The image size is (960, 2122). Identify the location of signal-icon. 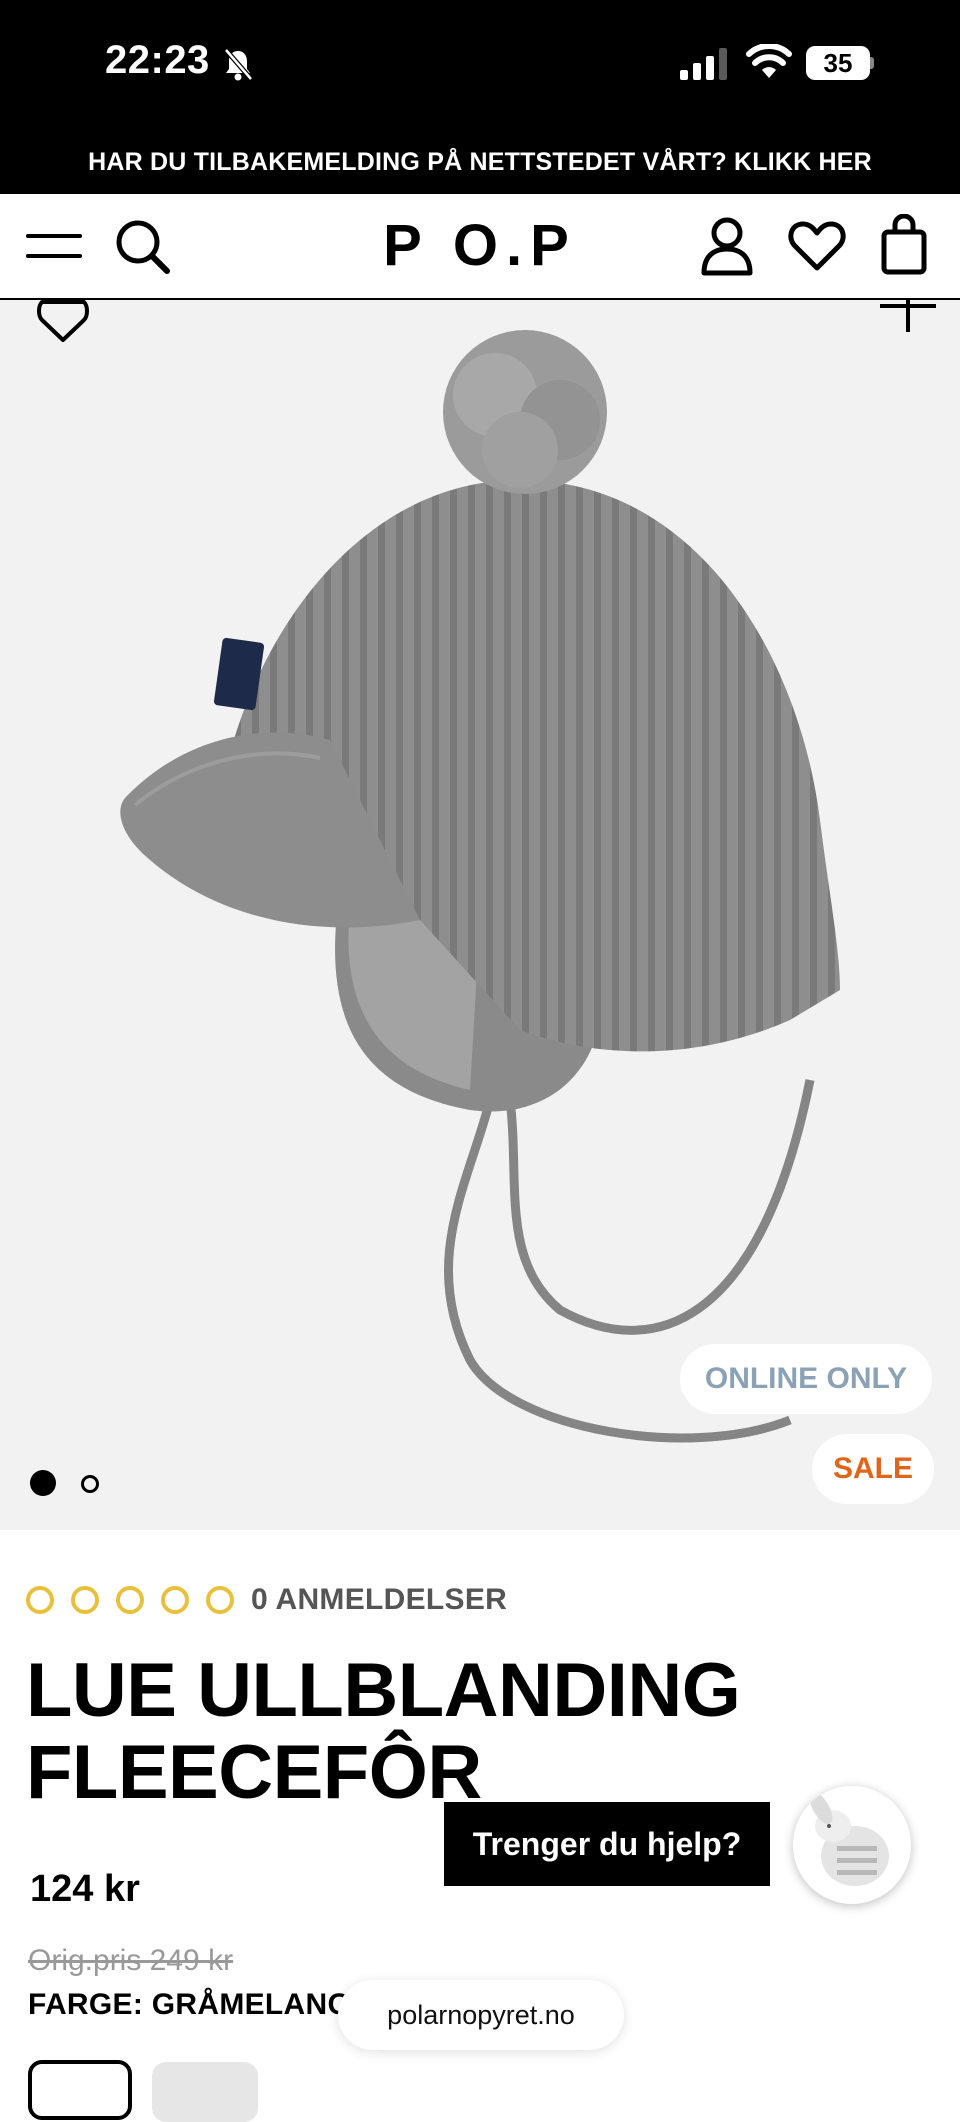
(703, 64).